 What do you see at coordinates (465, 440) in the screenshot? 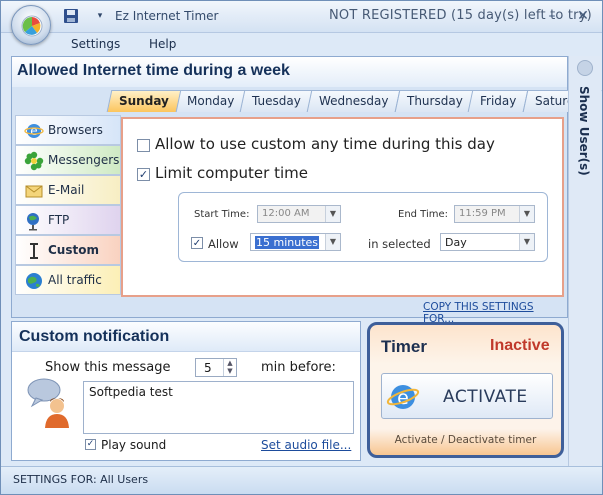
I see `timer-footer: Activate / Deactivate timer` at bounding box center [465, 440].